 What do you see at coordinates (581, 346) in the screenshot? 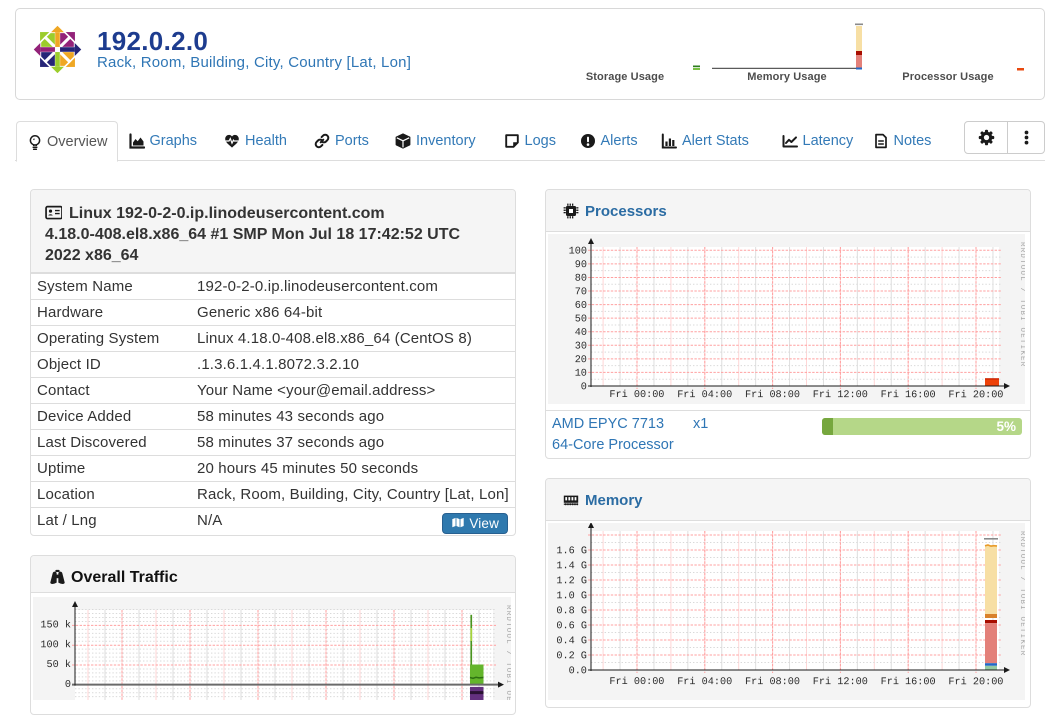
I see `svg-text: 30` at bounding box center [581, 346].